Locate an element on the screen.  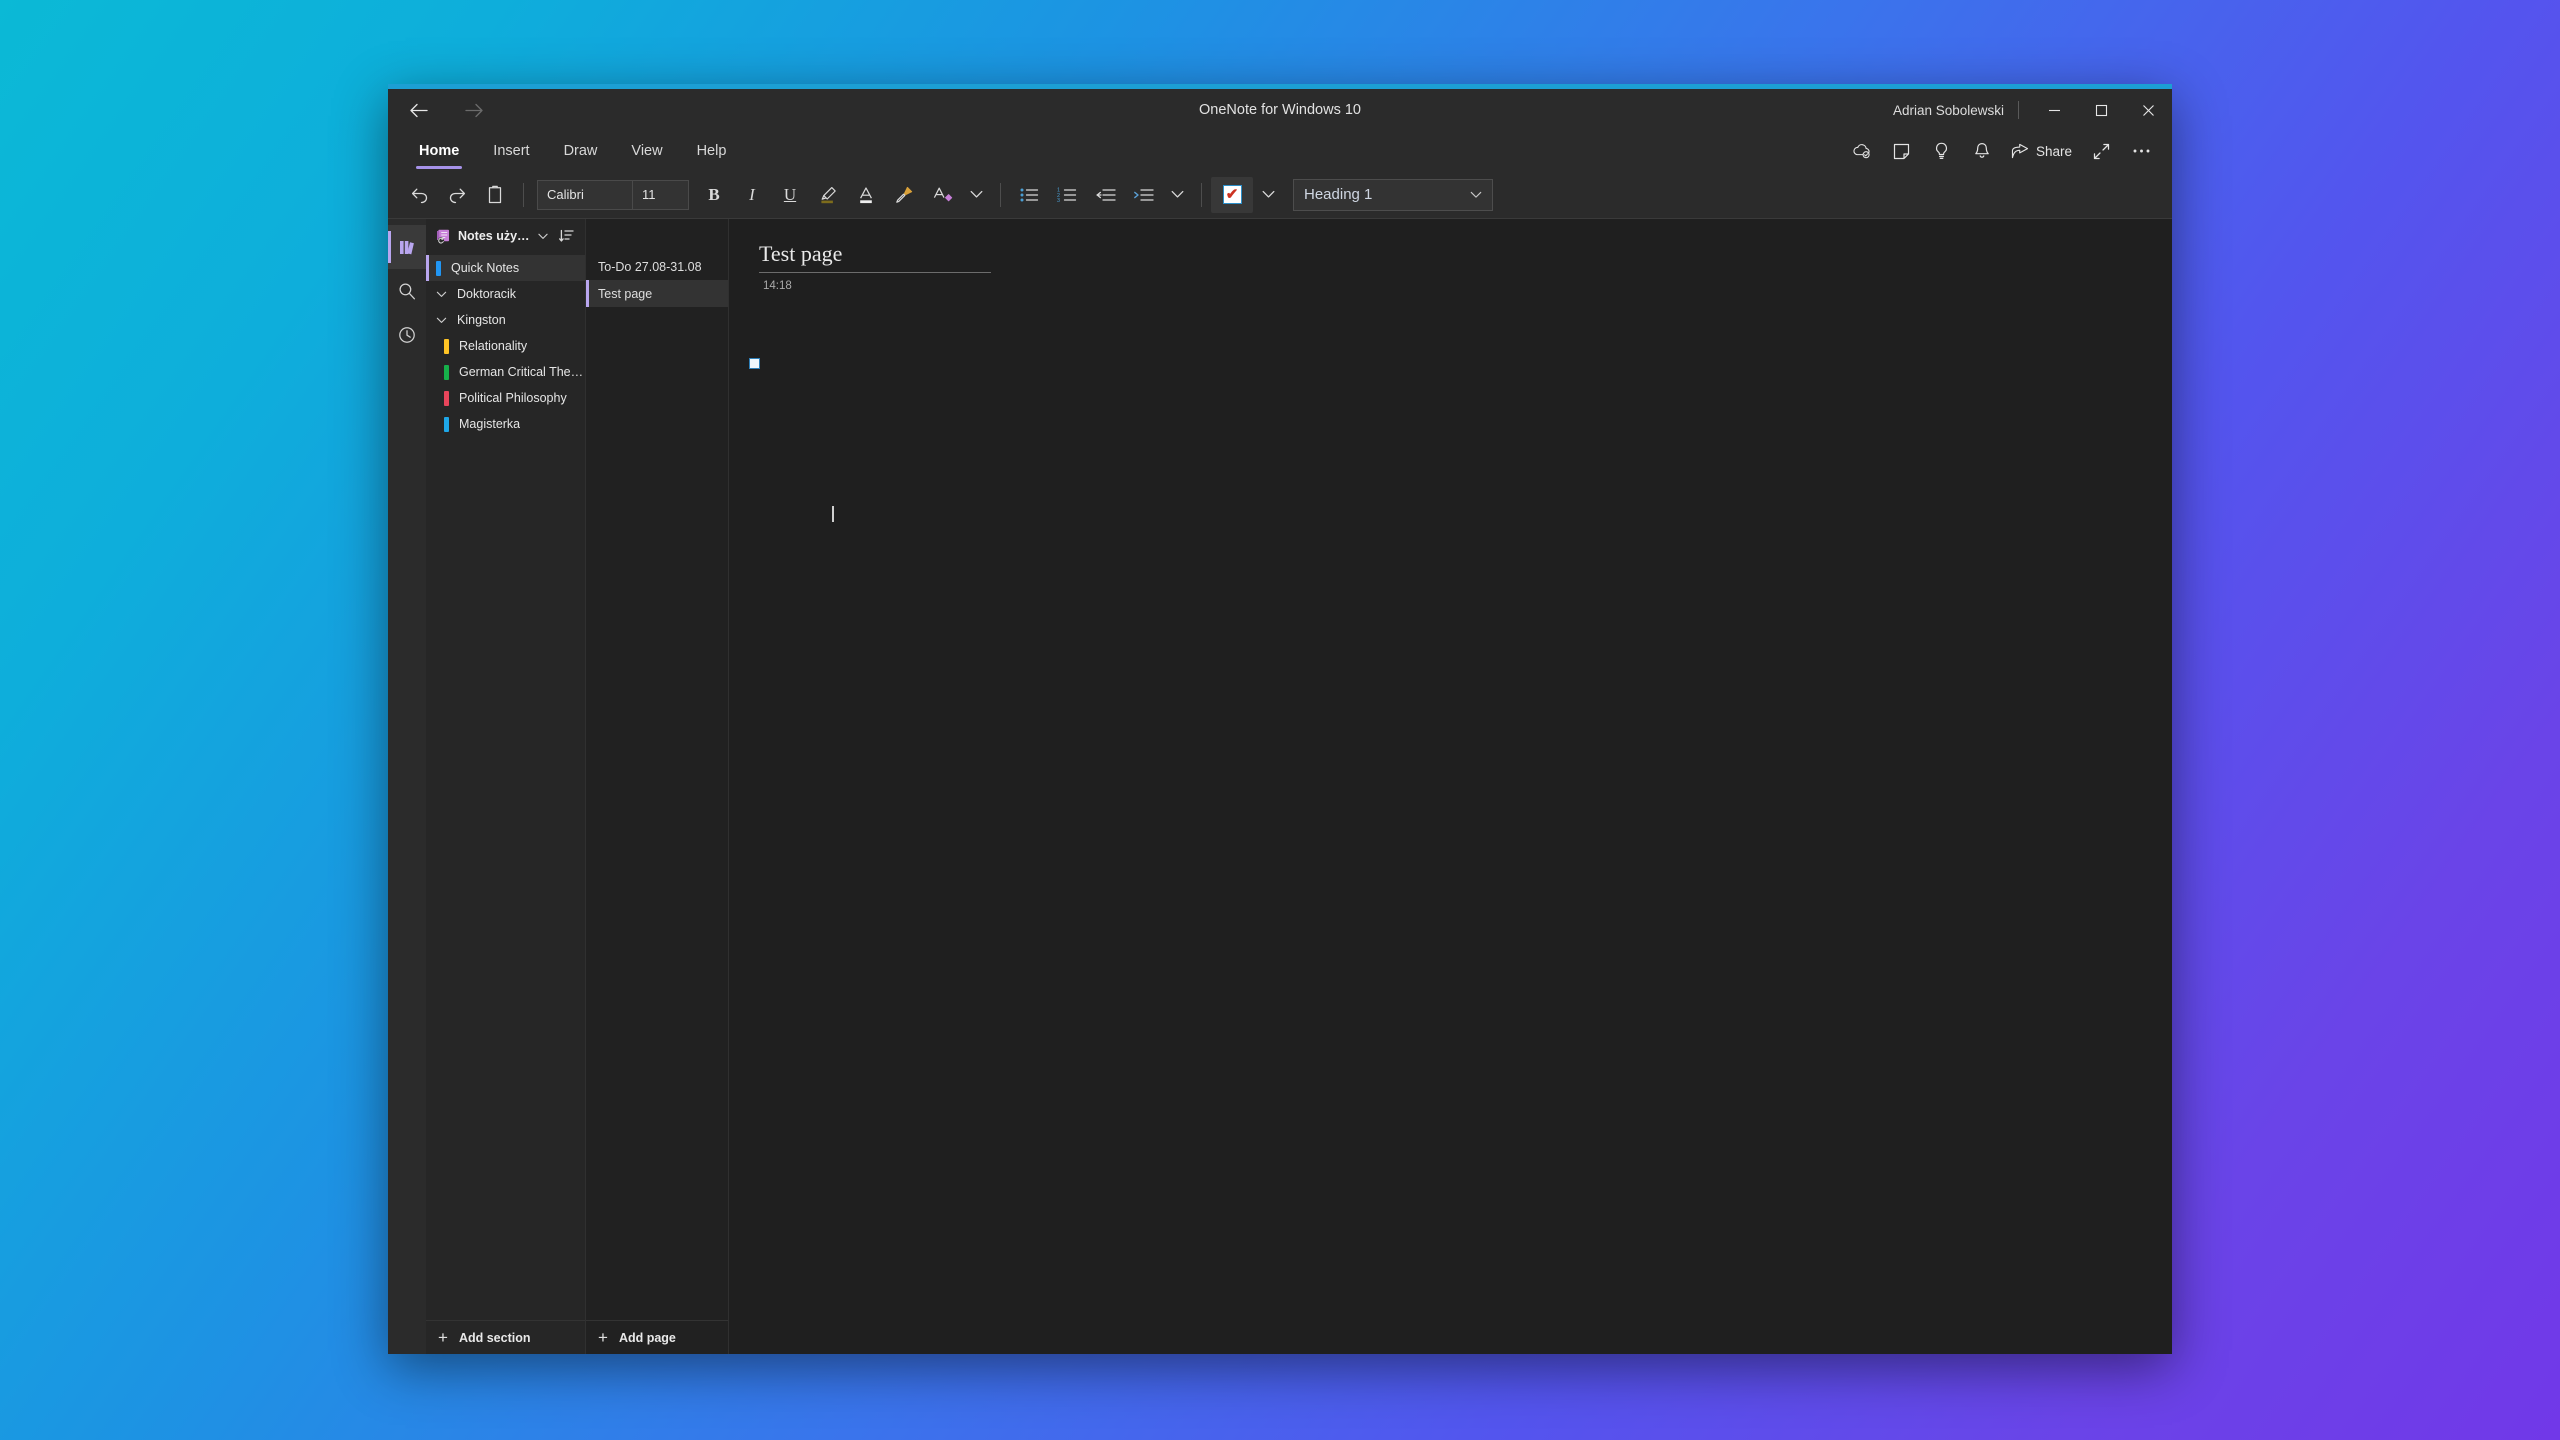
pages-panel-spacer is located at coordinates (657, 236).